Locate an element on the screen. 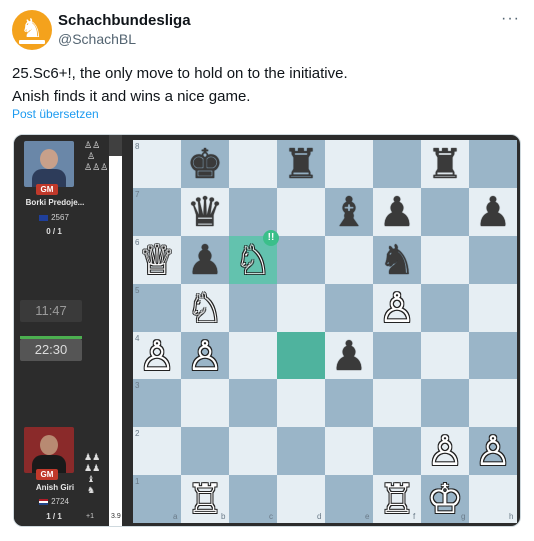  square-a2 is located at coordinates (157, 451).